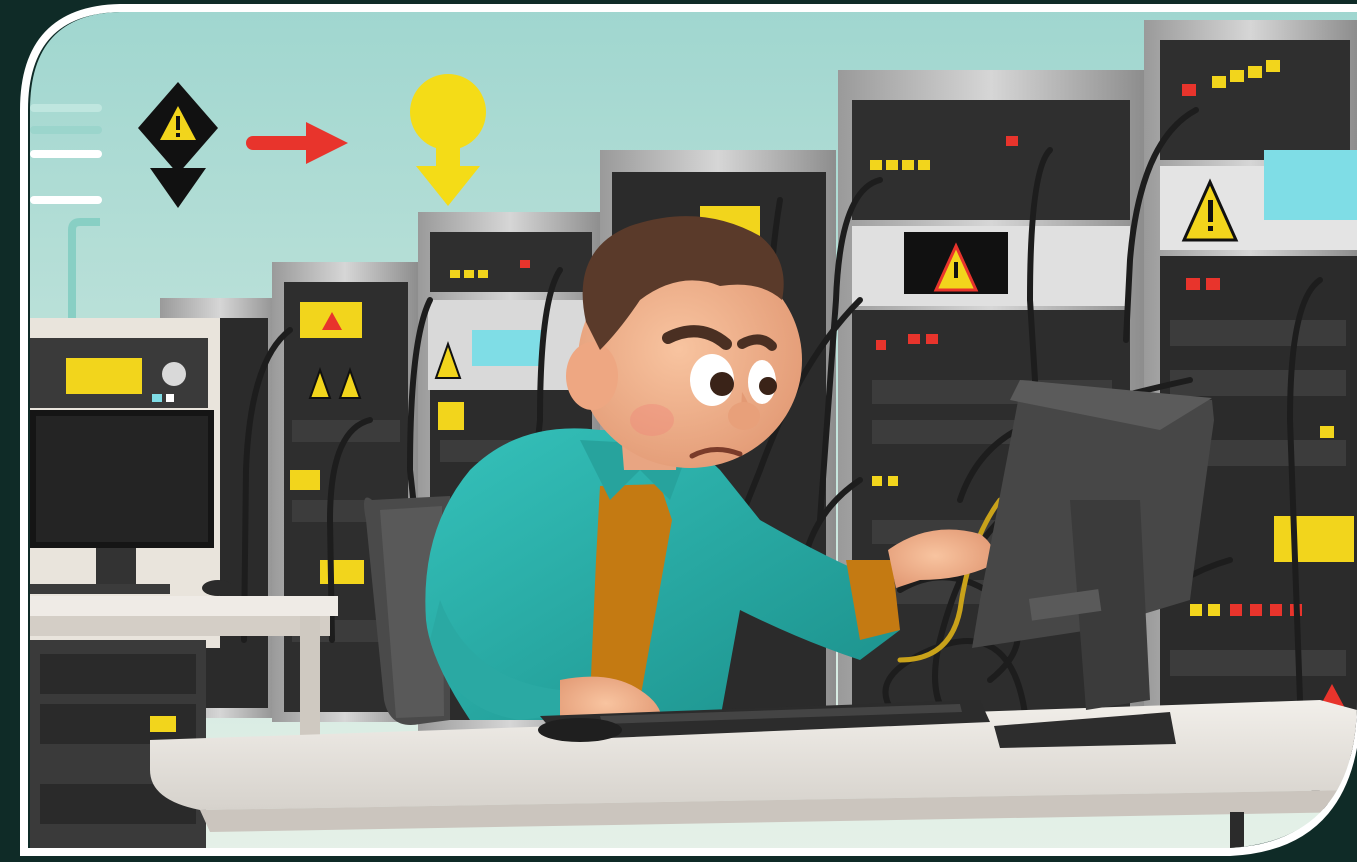 The image size is (1357, 862). I want to click on left-desk, so click(184, 606).